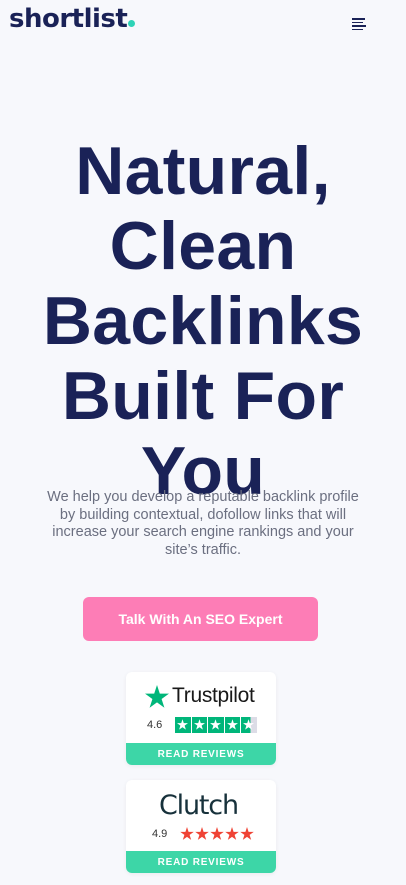 The height and width of the screenshot is (885, 406). What do you see at coordinates (68, 19) in the screenshot?
I see `logo-text: shortlist` at bounding box center [68, 19].